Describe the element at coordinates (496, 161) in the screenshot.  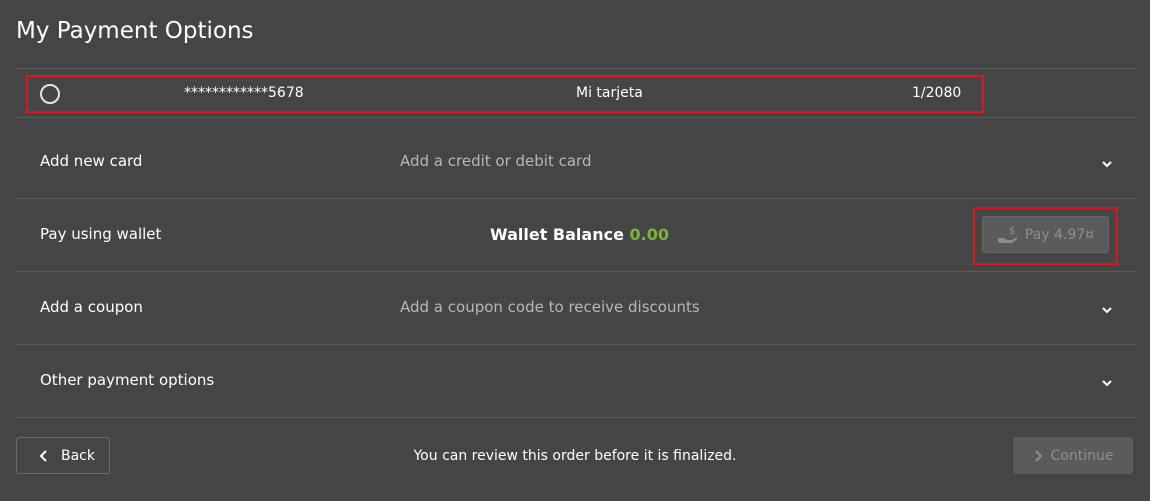
I see `add-card-description: Add a credit or debit card` at that location.